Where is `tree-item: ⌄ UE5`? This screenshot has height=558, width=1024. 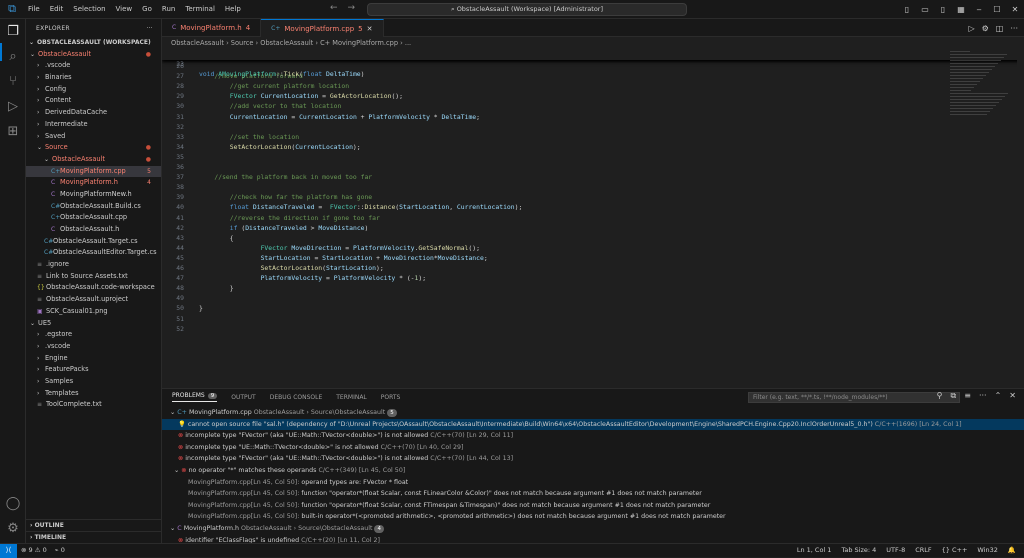 tree-item: ⌄ UE5 is located at coordinates (93, 324).